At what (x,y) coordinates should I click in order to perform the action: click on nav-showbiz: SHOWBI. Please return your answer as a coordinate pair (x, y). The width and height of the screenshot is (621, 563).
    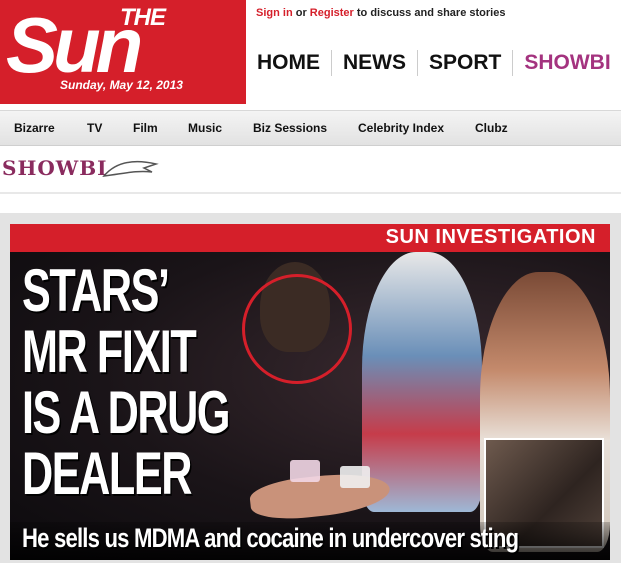
    Looking at the image, I should click on (567, 63).